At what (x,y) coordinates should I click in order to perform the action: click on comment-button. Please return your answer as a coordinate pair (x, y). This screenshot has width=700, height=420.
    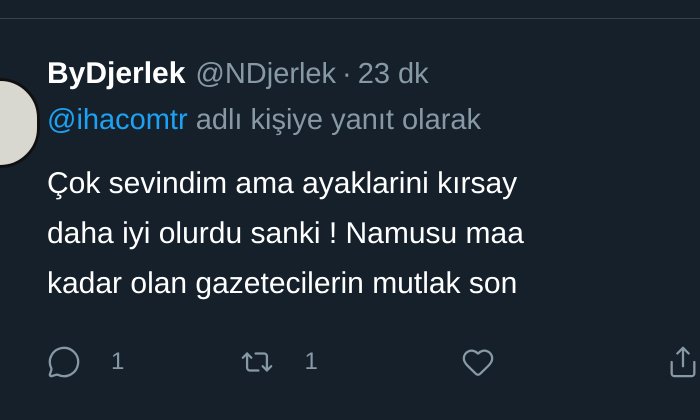
    Looking at the image, I should click on (64, 362).